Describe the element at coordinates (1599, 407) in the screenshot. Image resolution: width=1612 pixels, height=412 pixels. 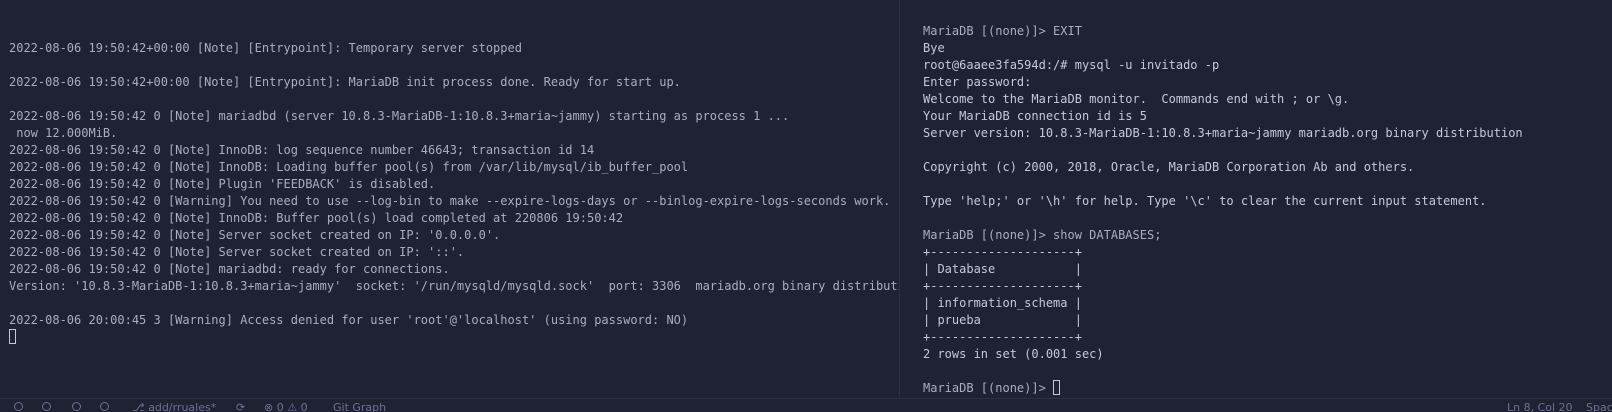
I see `indentation-indicator: Spac` at that location.